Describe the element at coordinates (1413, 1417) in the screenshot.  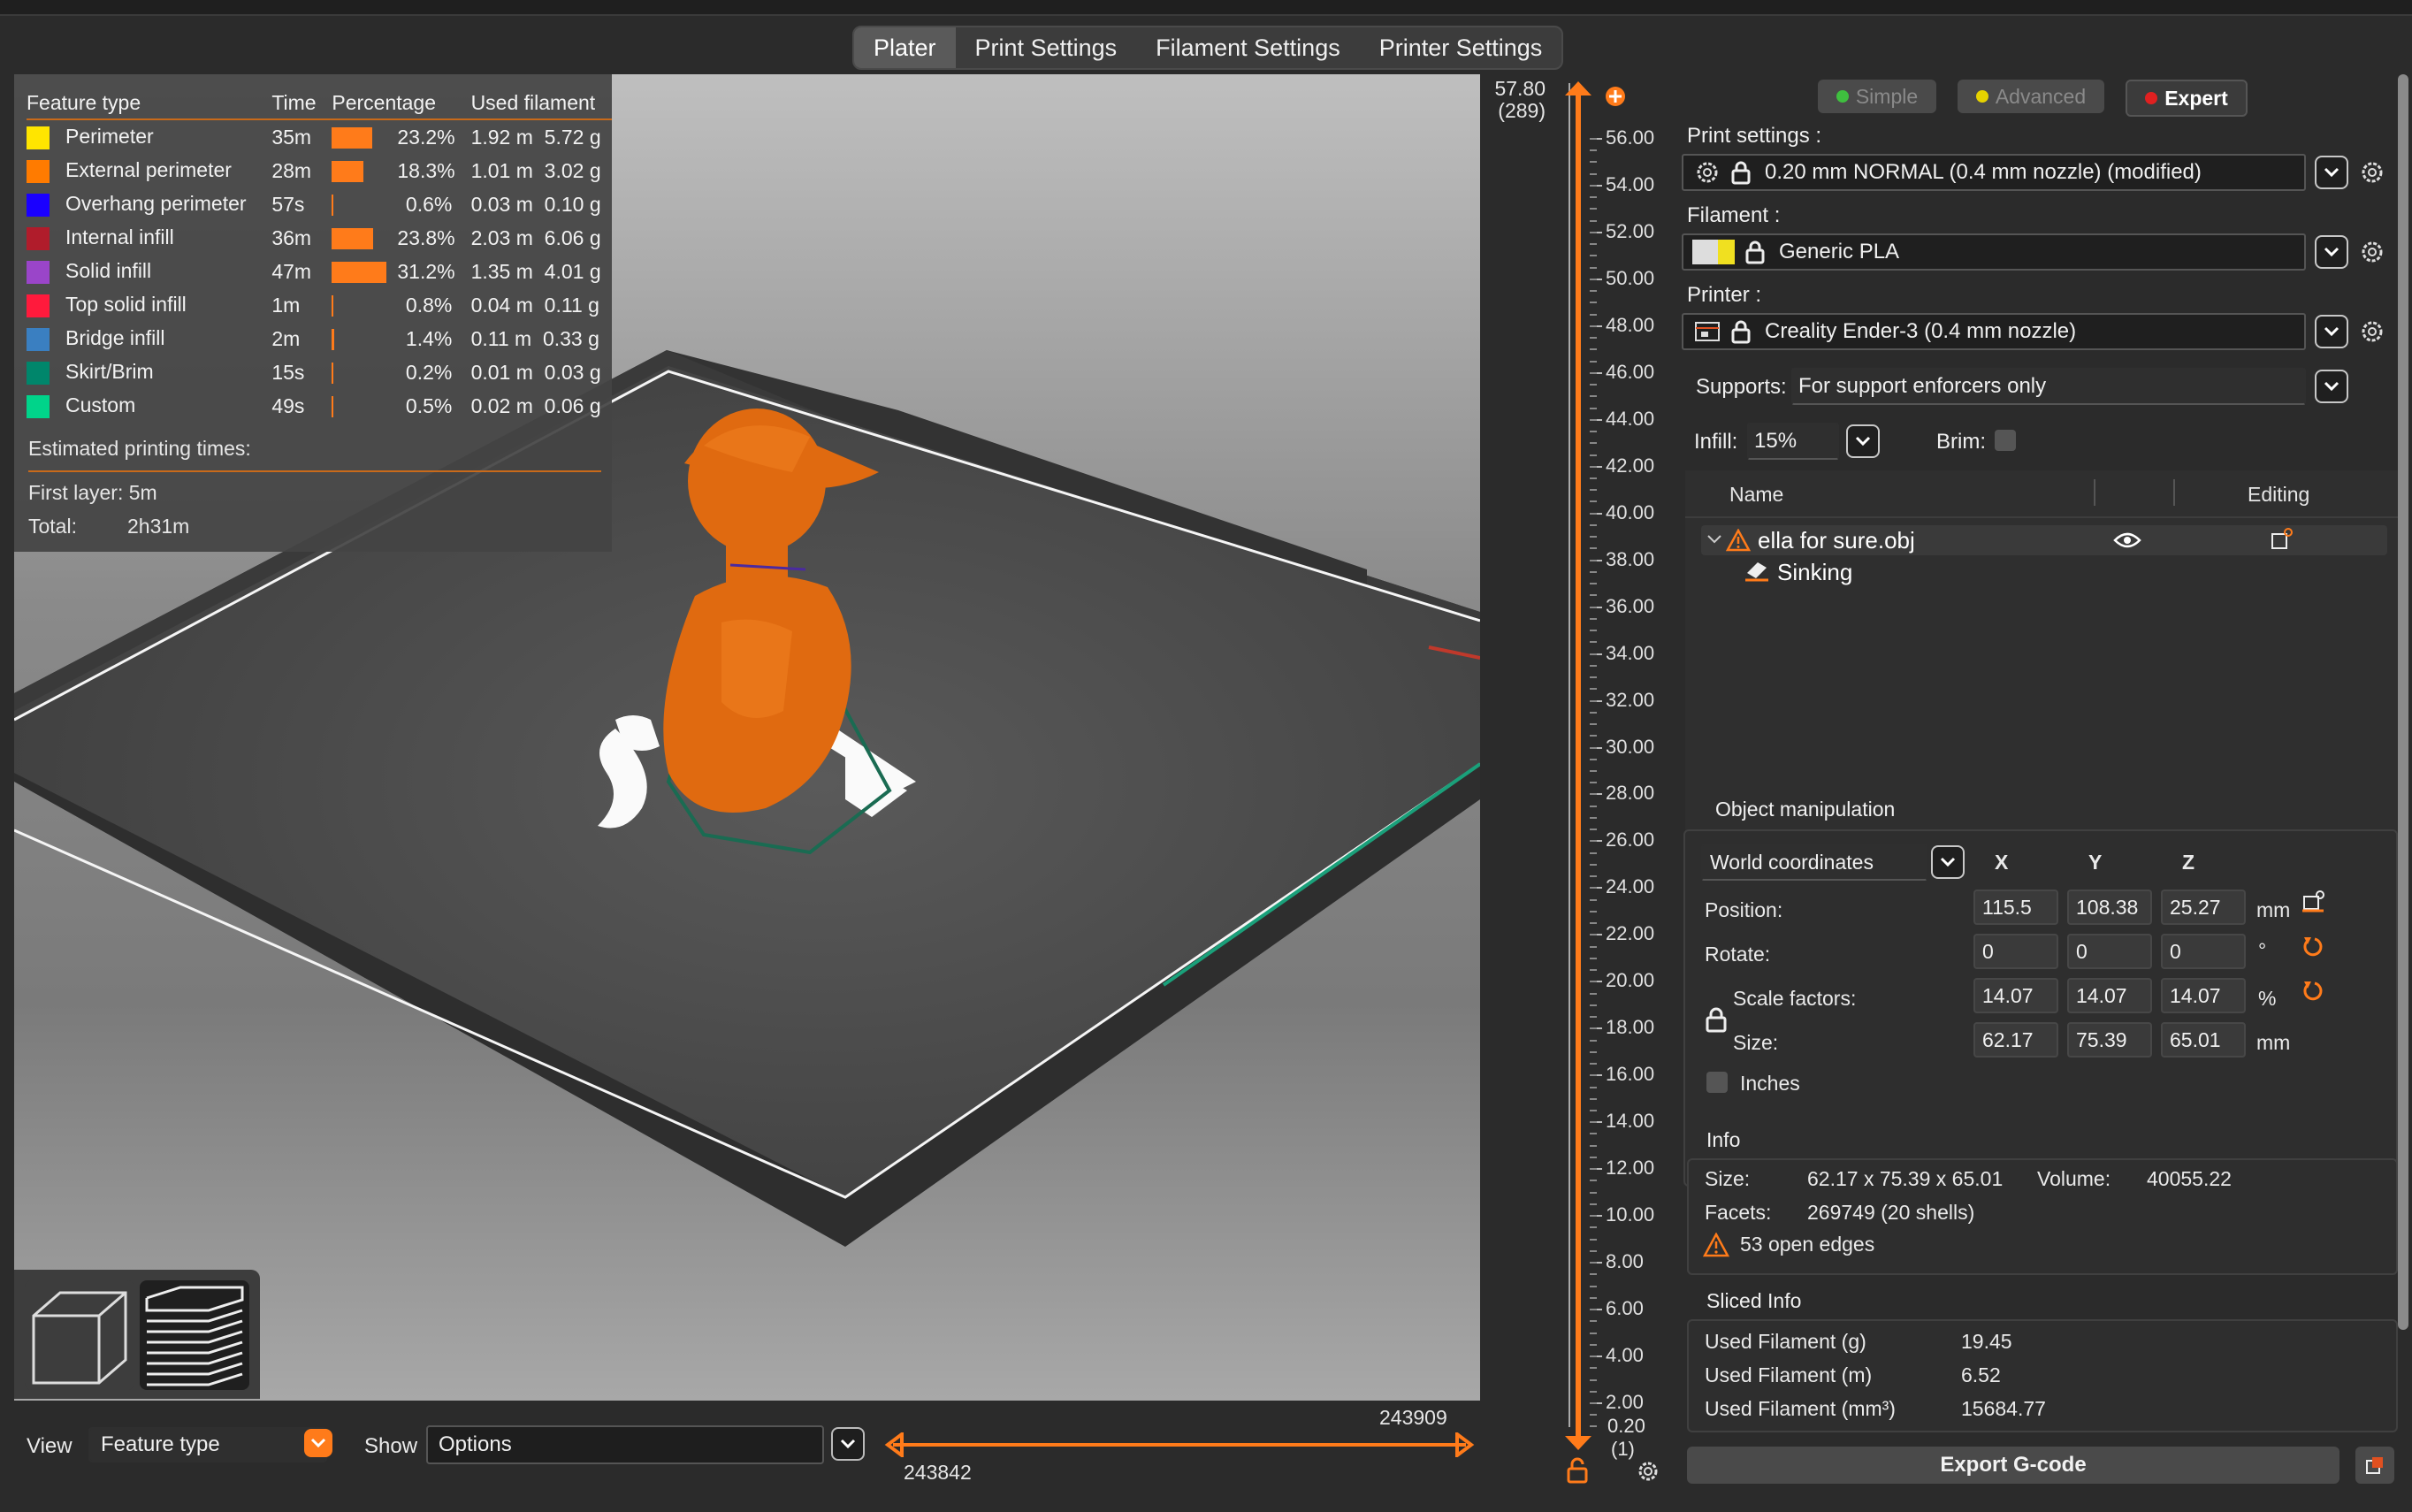
I see `range-upper-value: 243909` at that location.